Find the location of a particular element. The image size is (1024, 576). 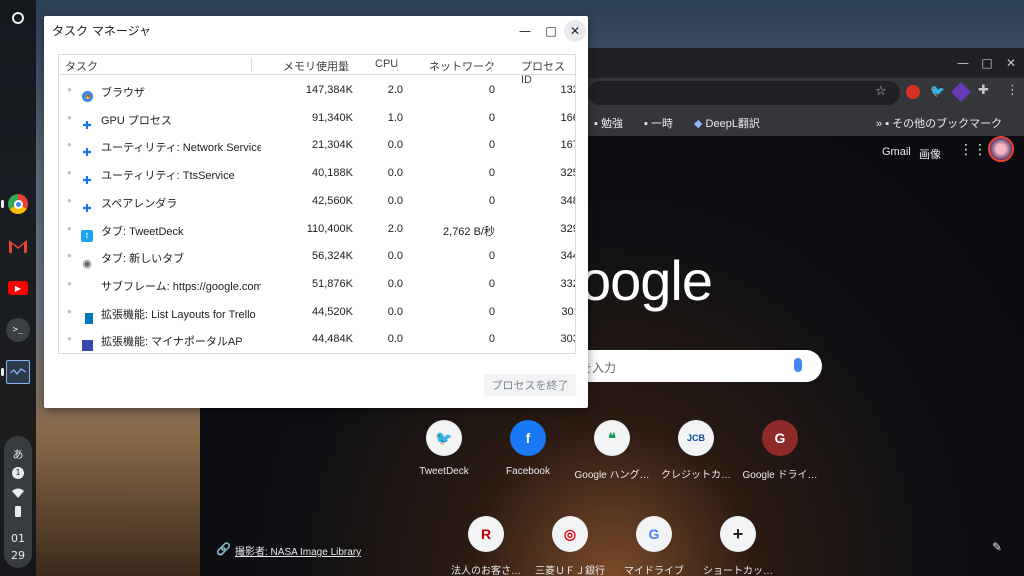

google-icon: G is located at coordinates (654, 534).